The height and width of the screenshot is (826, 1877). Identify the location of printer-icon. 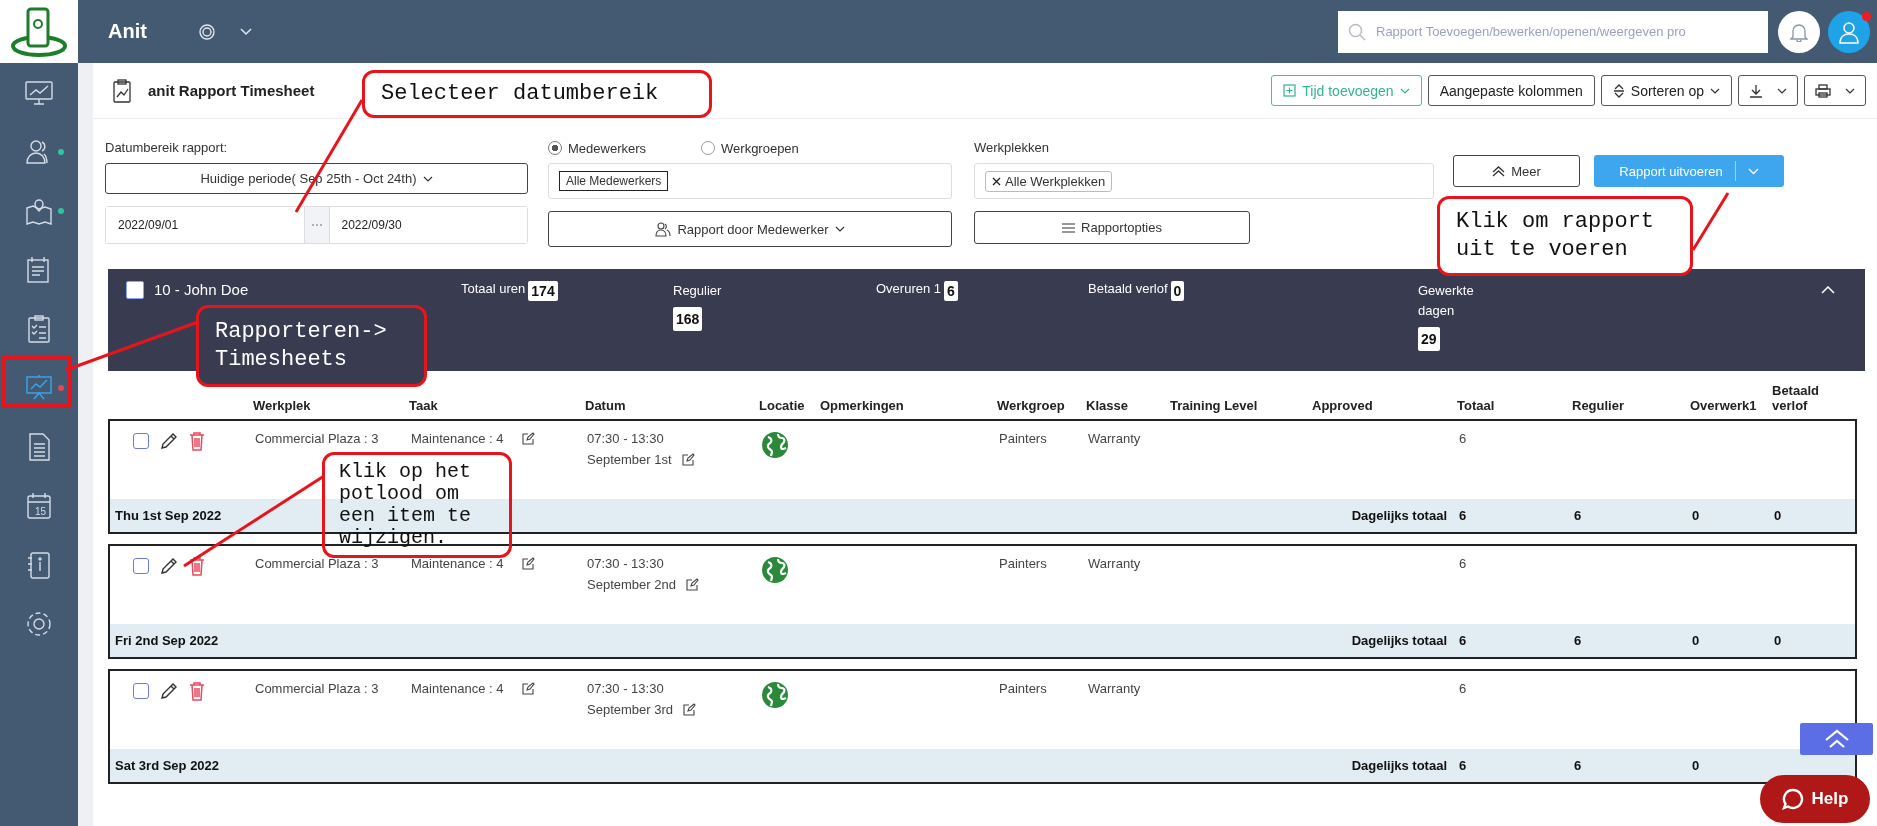
(1823, 90).